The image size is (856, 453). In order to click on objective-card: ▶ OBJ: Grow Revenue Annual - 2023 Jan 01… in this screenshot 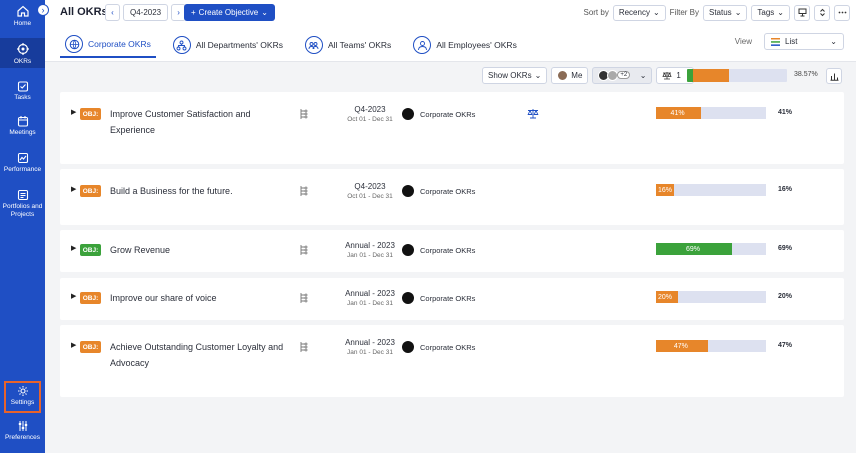, I will do `click(452, 251)`.